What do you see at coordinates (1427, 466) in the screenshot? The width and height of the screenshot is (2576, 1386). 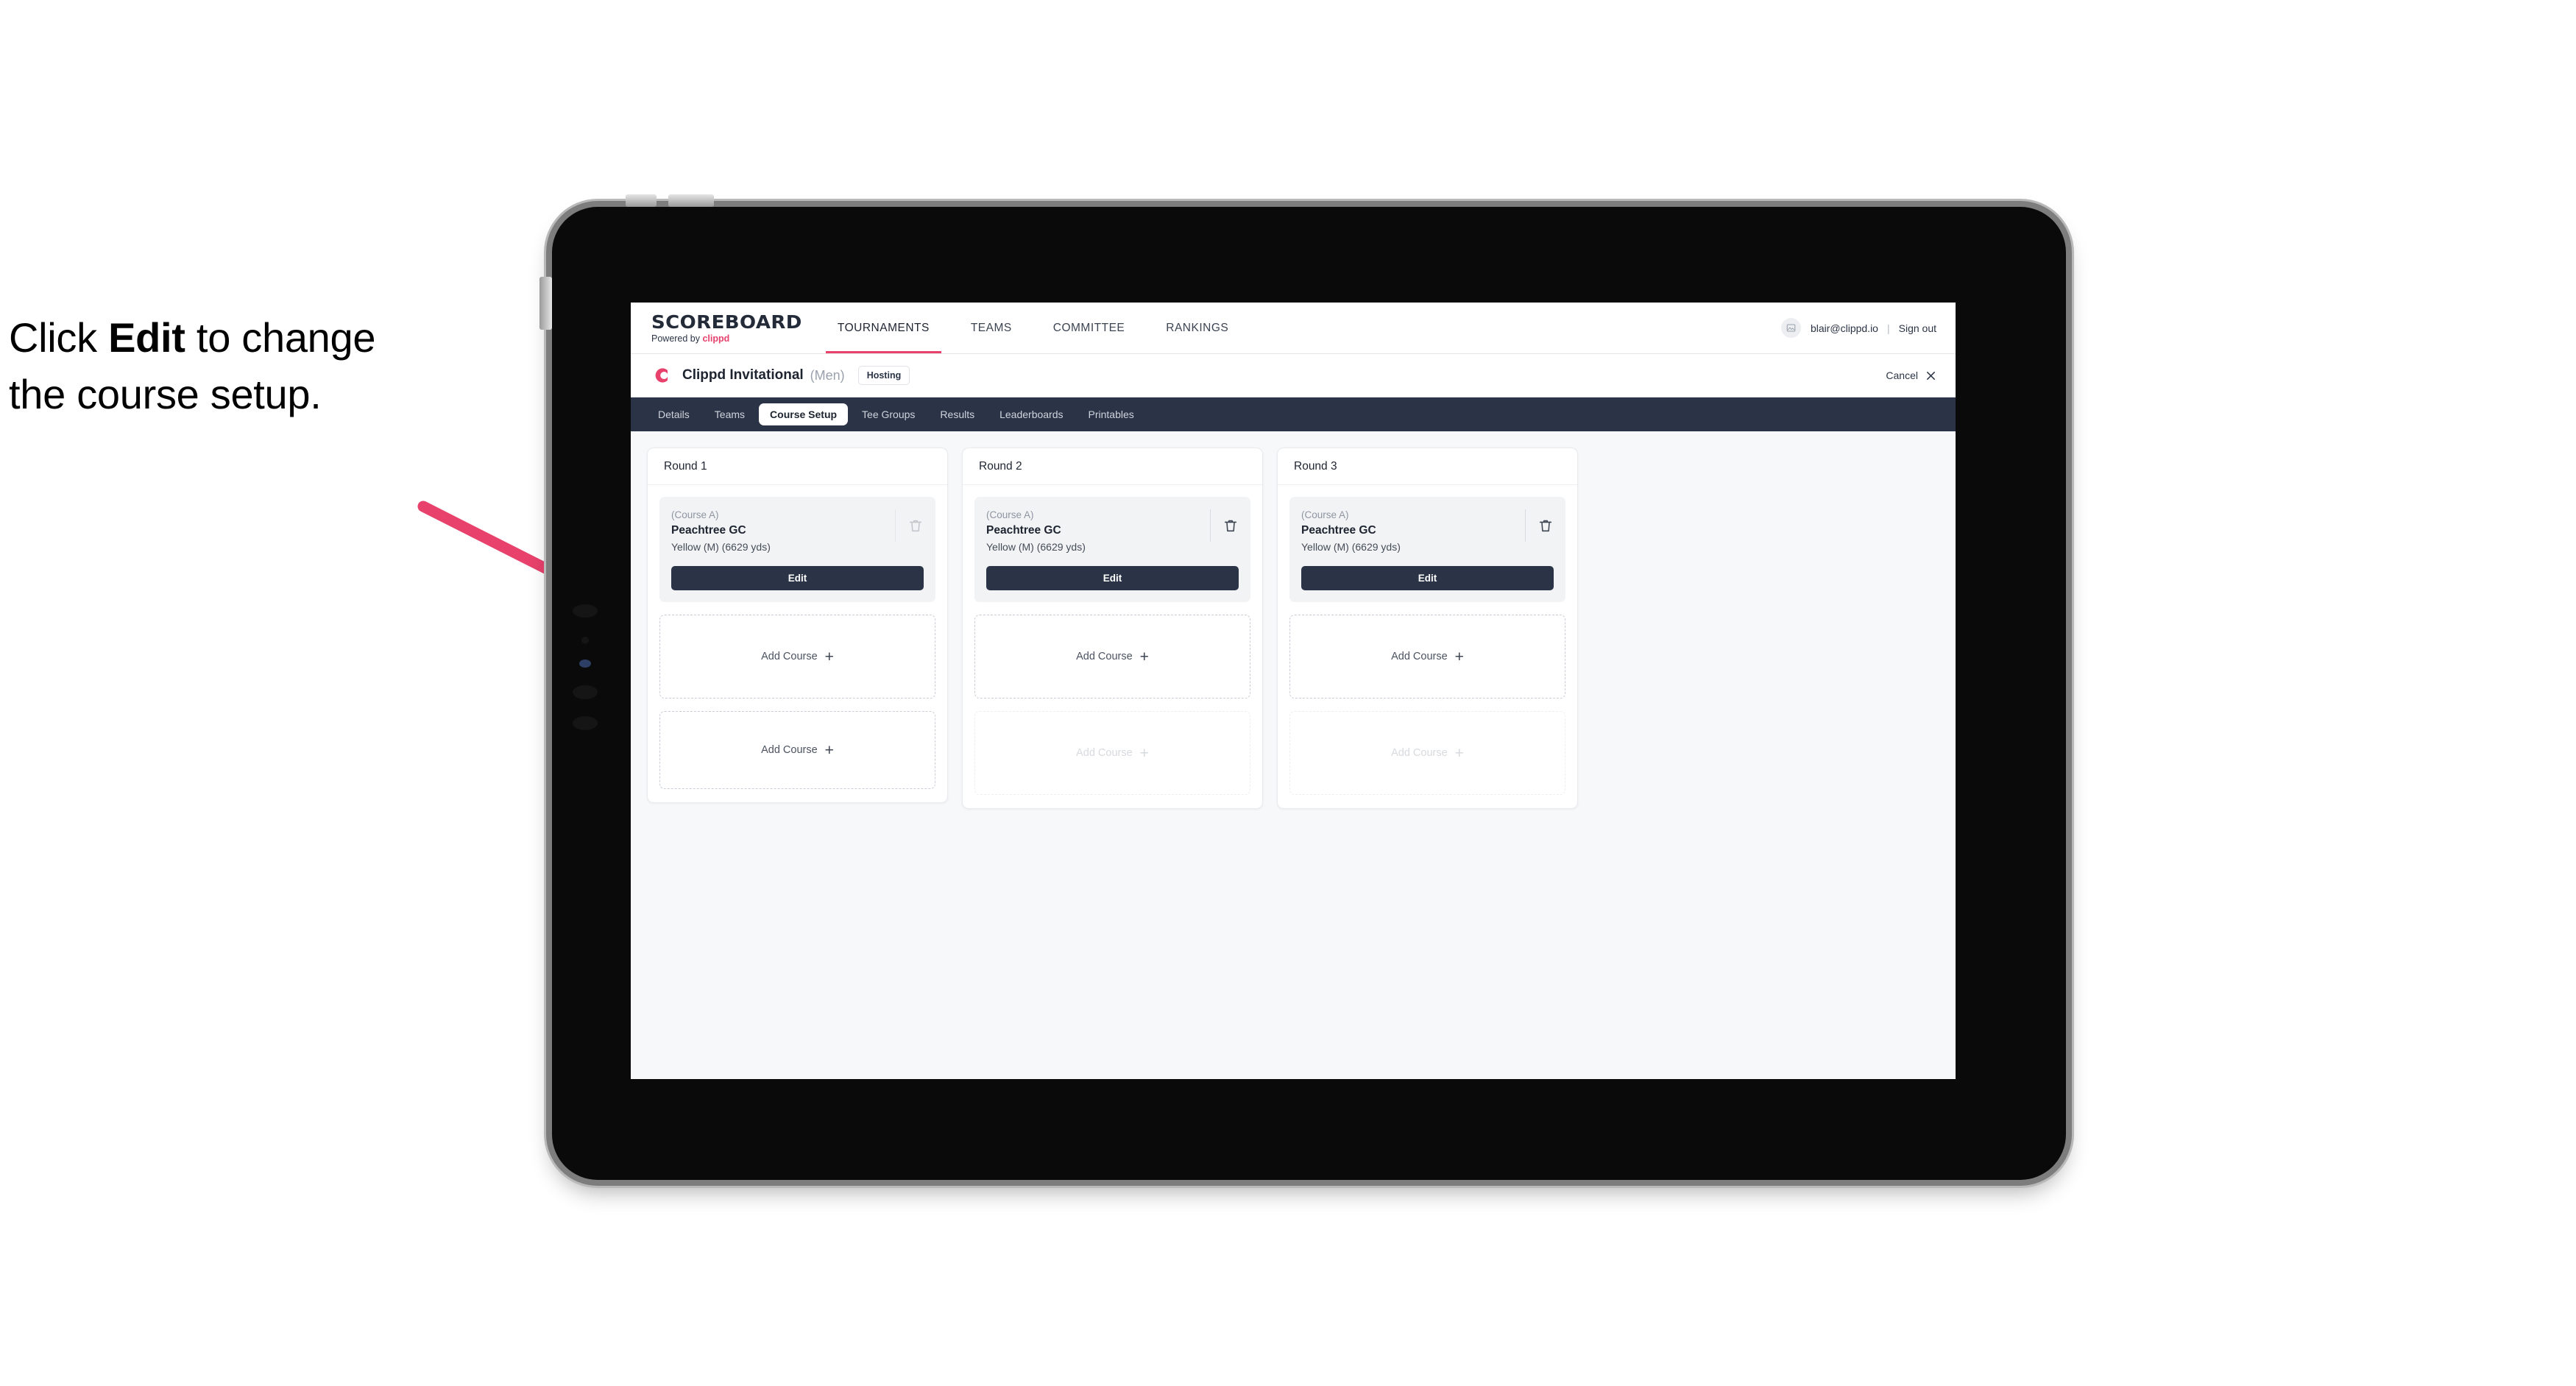 I see `round-title: Round 3` at bounding box center [1427, 466].